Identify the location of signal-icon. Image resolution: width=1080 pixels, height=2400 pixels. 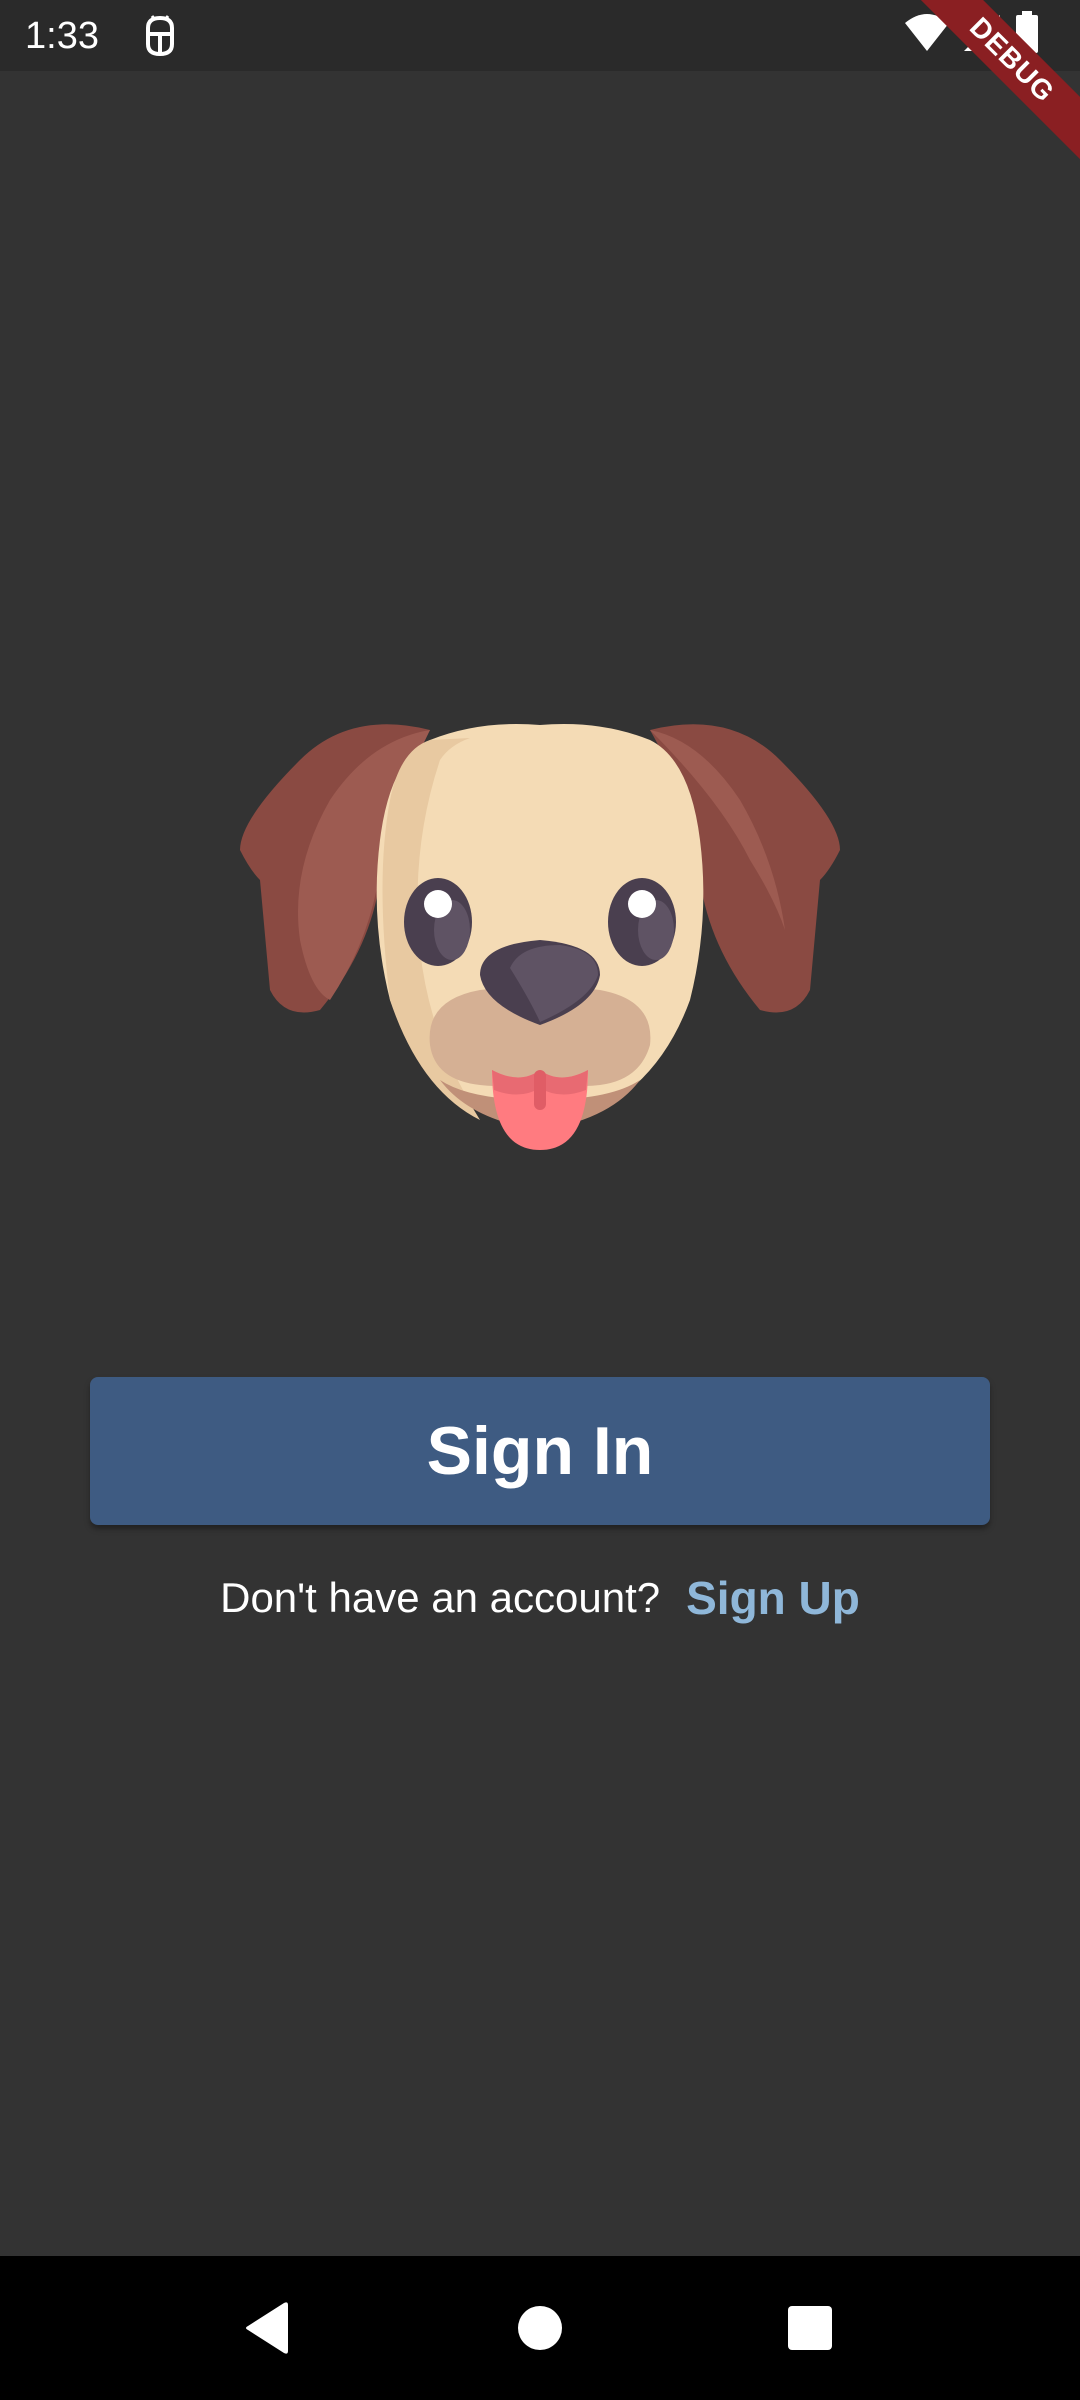
(982, 35).